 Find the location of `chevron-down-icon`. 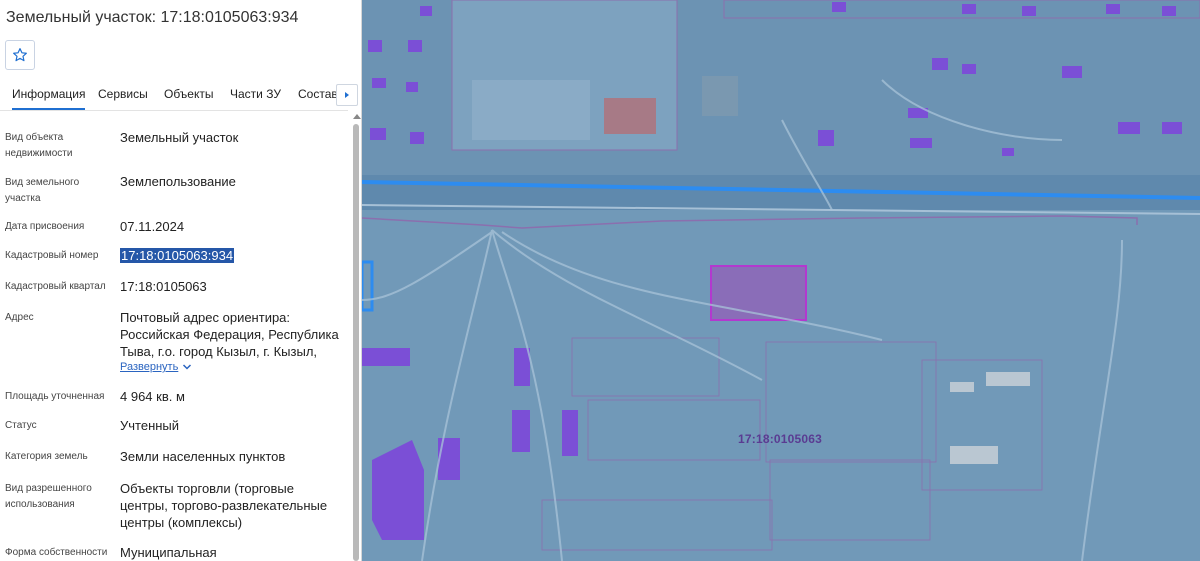

chevron-down-icon is located at coordinates (187, 367).